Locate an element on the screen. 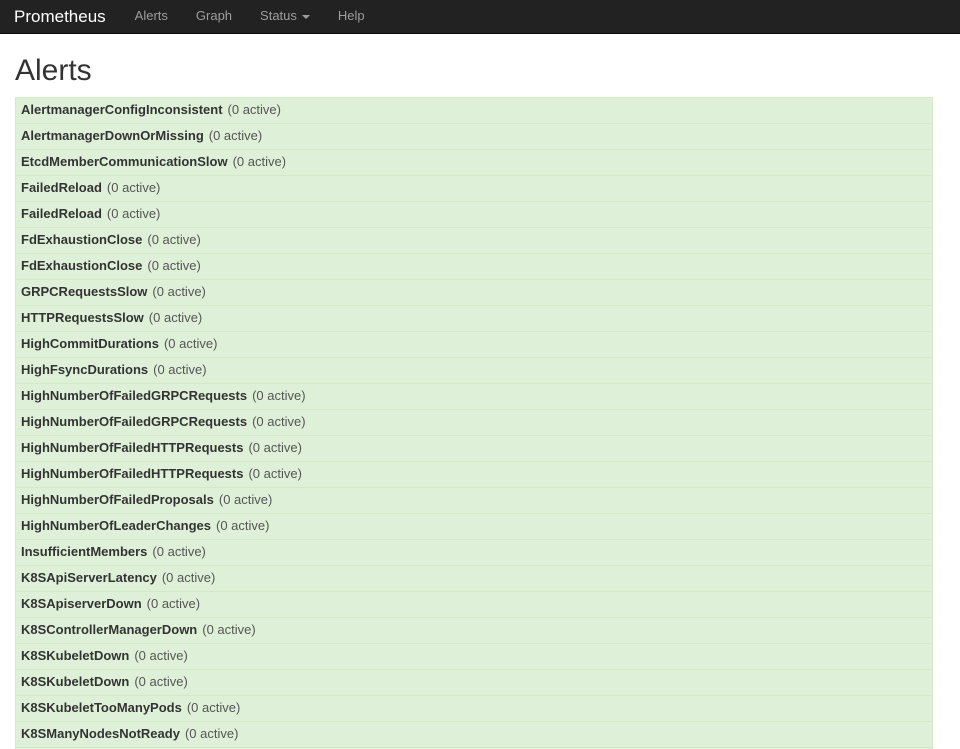 The height and width of the screenshot is (749, 960). nav-alerts-label: Alerts is located at coordinates (151, 16).